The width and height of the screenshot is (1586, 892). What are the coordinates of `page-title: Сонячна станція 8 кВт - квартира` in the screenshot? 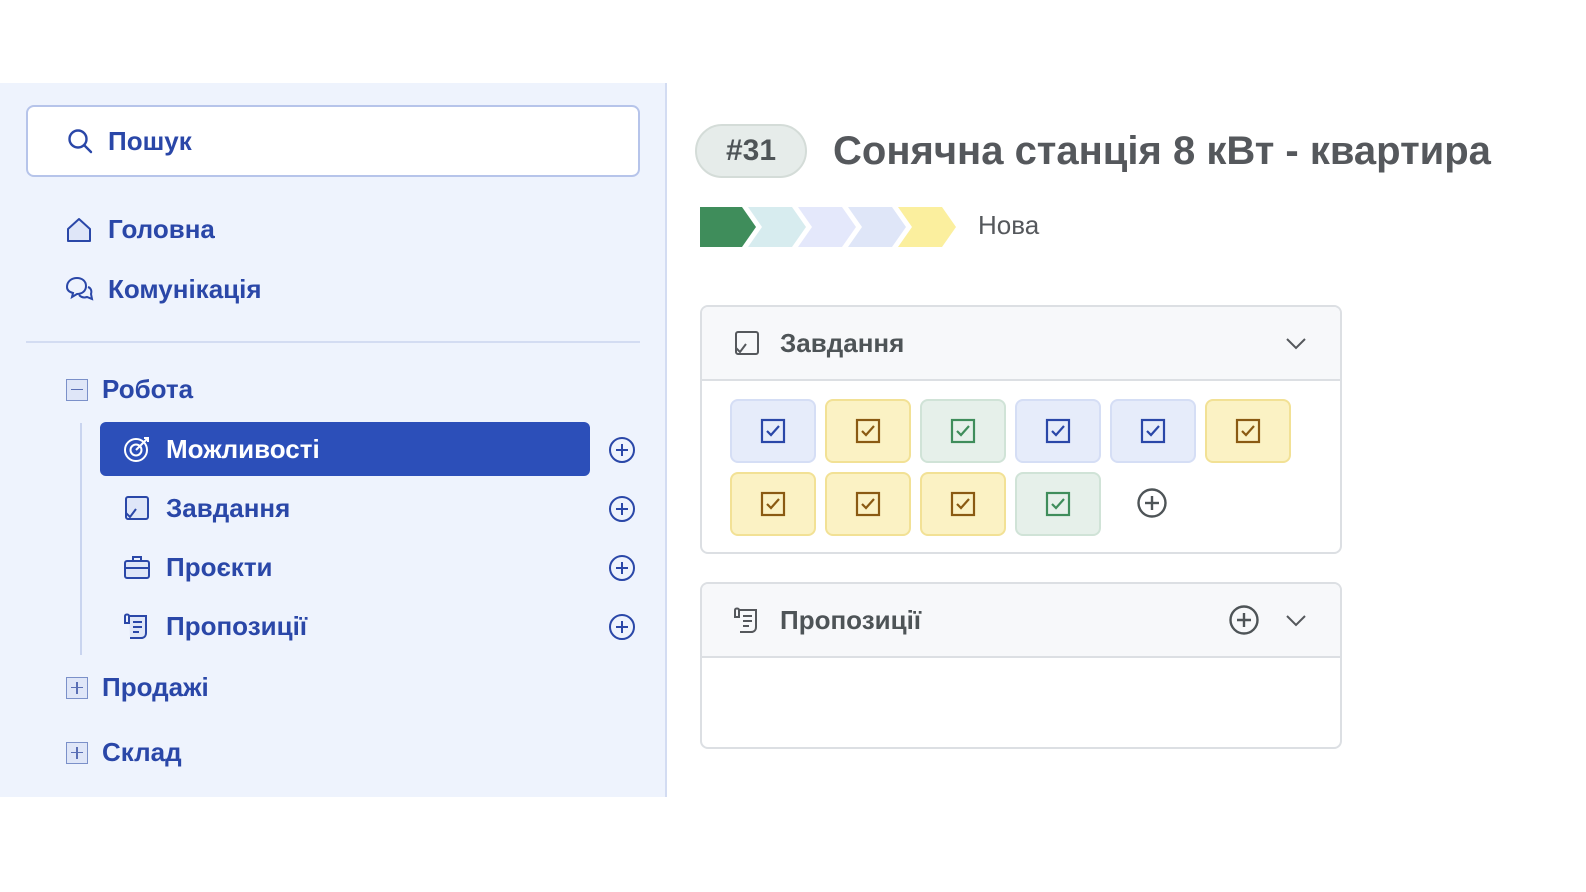 It's located at (1162, 151).